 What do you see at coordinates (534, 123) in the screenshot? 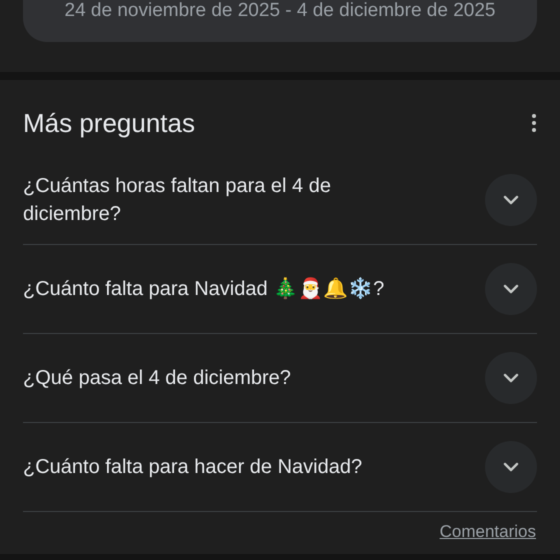
I see `more-menu-icon` at bounding box center [534, 123].